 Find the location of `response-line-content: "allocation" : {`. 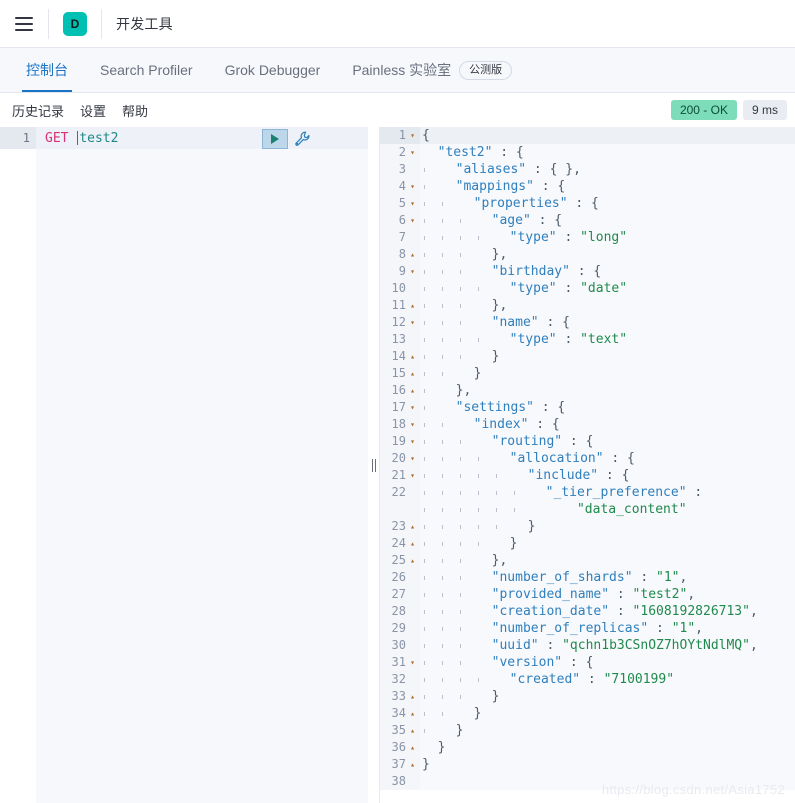

response-line-content: "allocation" : { is located at coordinates (607, 458).